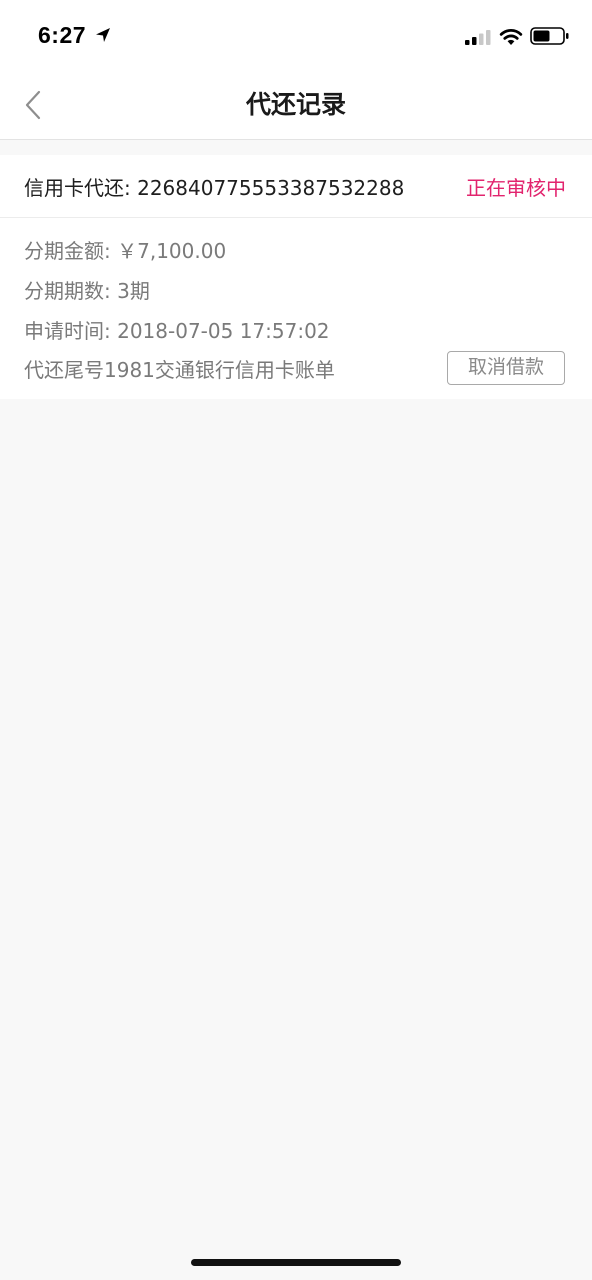 The image size is (592, 1280). I want to click on page-title: 代还记录, so click(295, 104).